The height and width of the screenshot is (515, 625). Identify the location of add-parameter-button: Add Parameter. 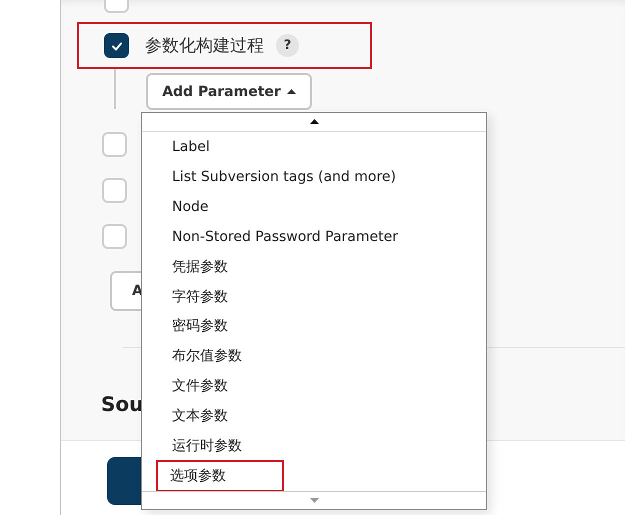
(229, 91).